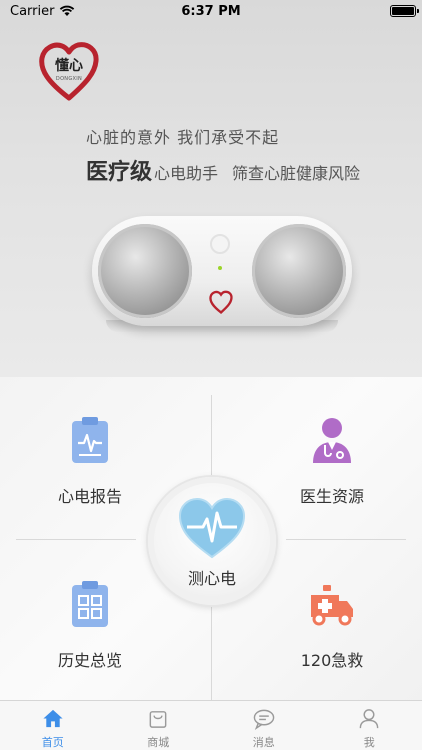  Describe the element at coordinates (332, 660) in the screenshot. I see `emergency-120-label: 120急救` at that location.